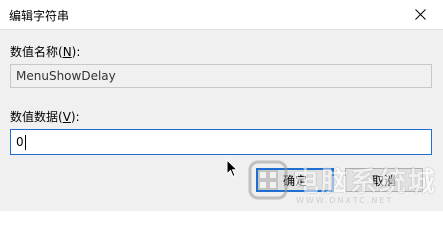  Describe the element at coordinates (66, 117) in the screenshot. I see `value-data-accesskey: V` at that location.